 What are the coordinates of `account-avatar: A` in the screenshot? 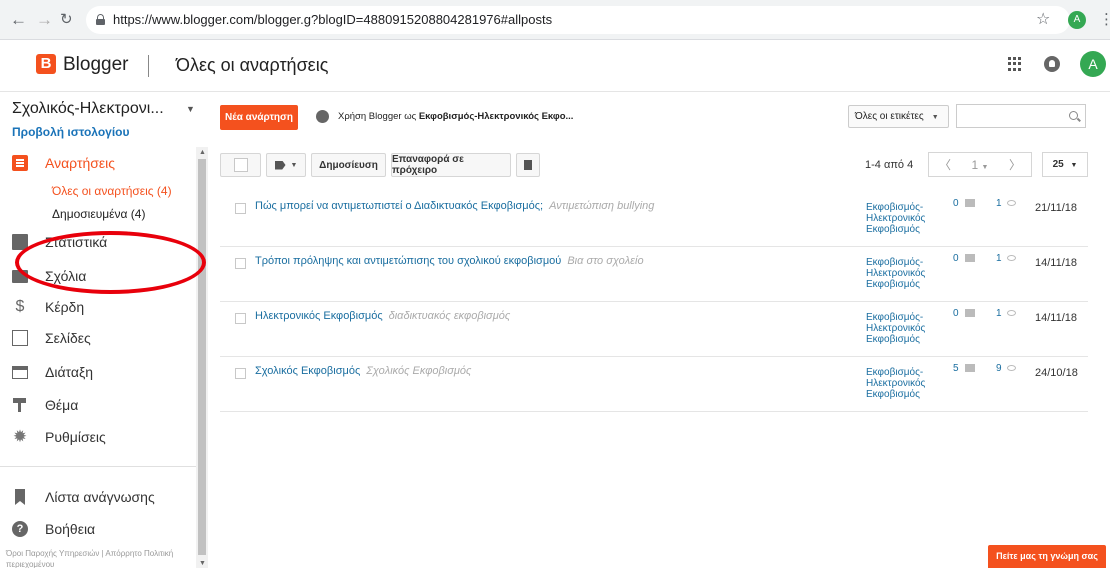 It's located at (1093, 64).